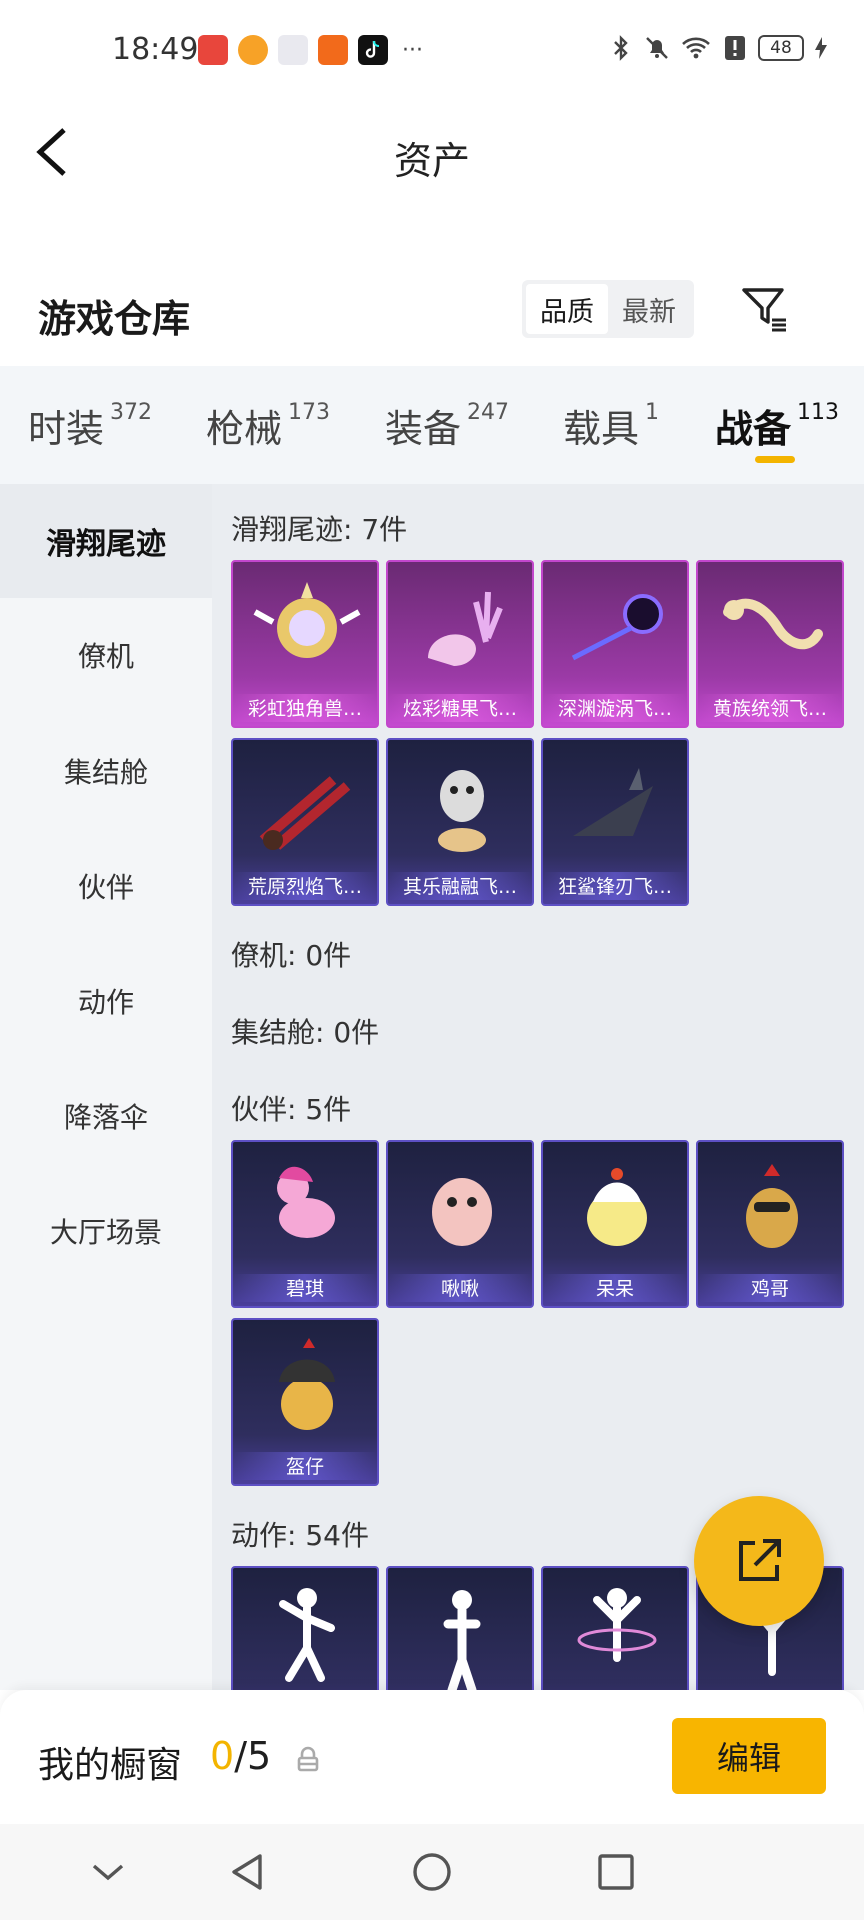  I want to click on item-name: 呆呆, so click(615, 1288).